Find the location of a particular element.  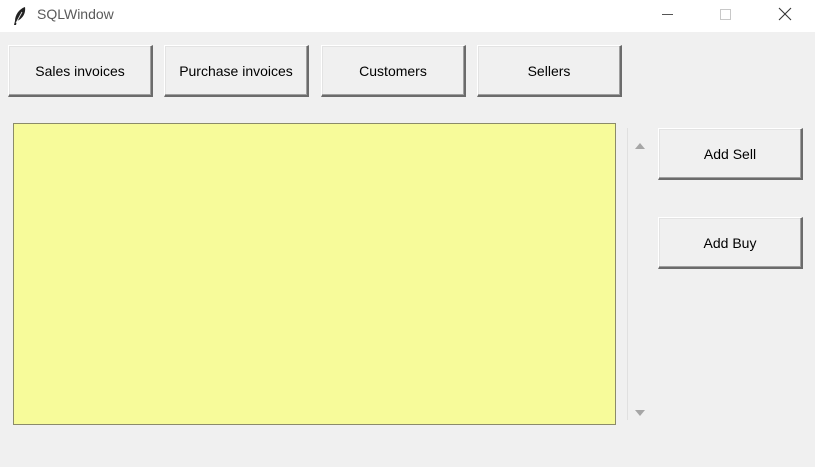

triangle-up-icon is located at coordinates (640, 142).